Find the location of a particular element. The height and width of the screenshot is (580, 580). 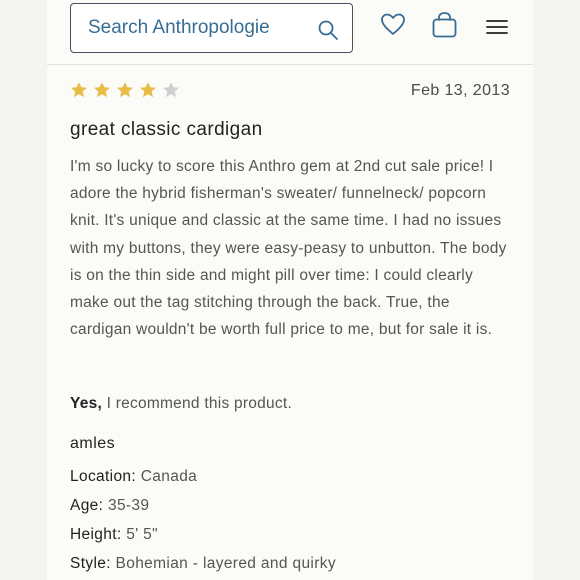

shopping-bag-icon is located at coordinates (444, 25).